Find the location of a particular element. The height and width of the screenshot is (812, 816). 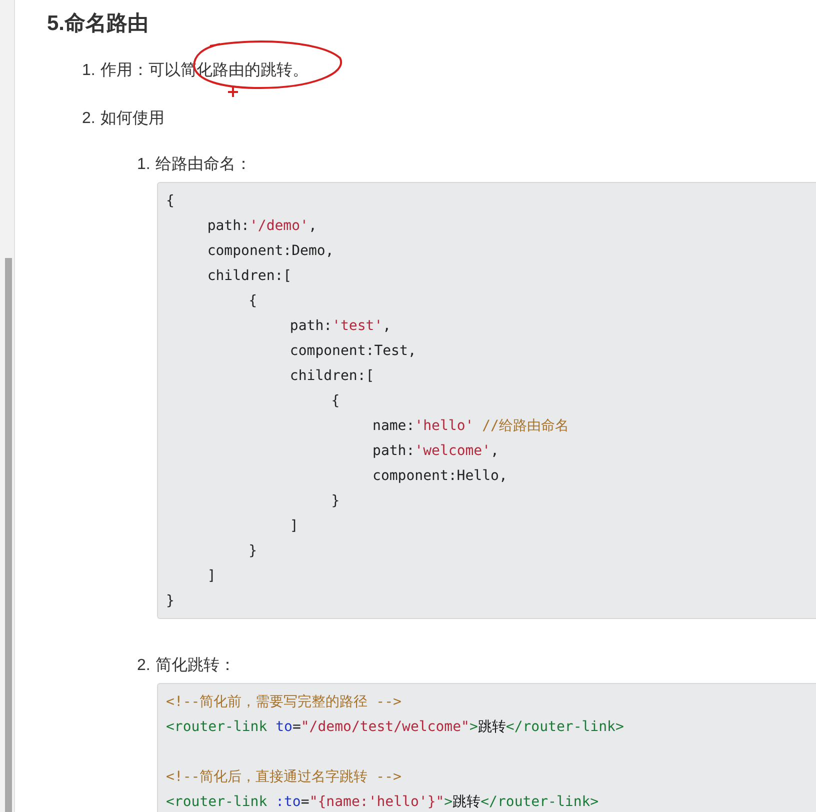

code-line: component:Test, is located at coordinates (352, 351).